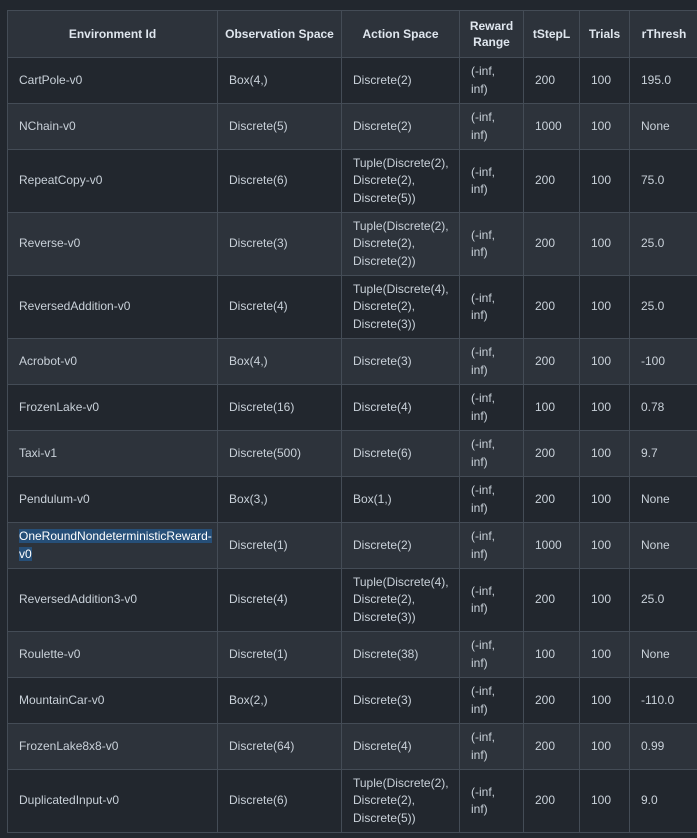 This screenshot has width=697, height=838. What do you see at coordinates (48, 360) in the screenshot?
I see `environment-id-text: Acrobot-v0` at bounding box center [48, 360].